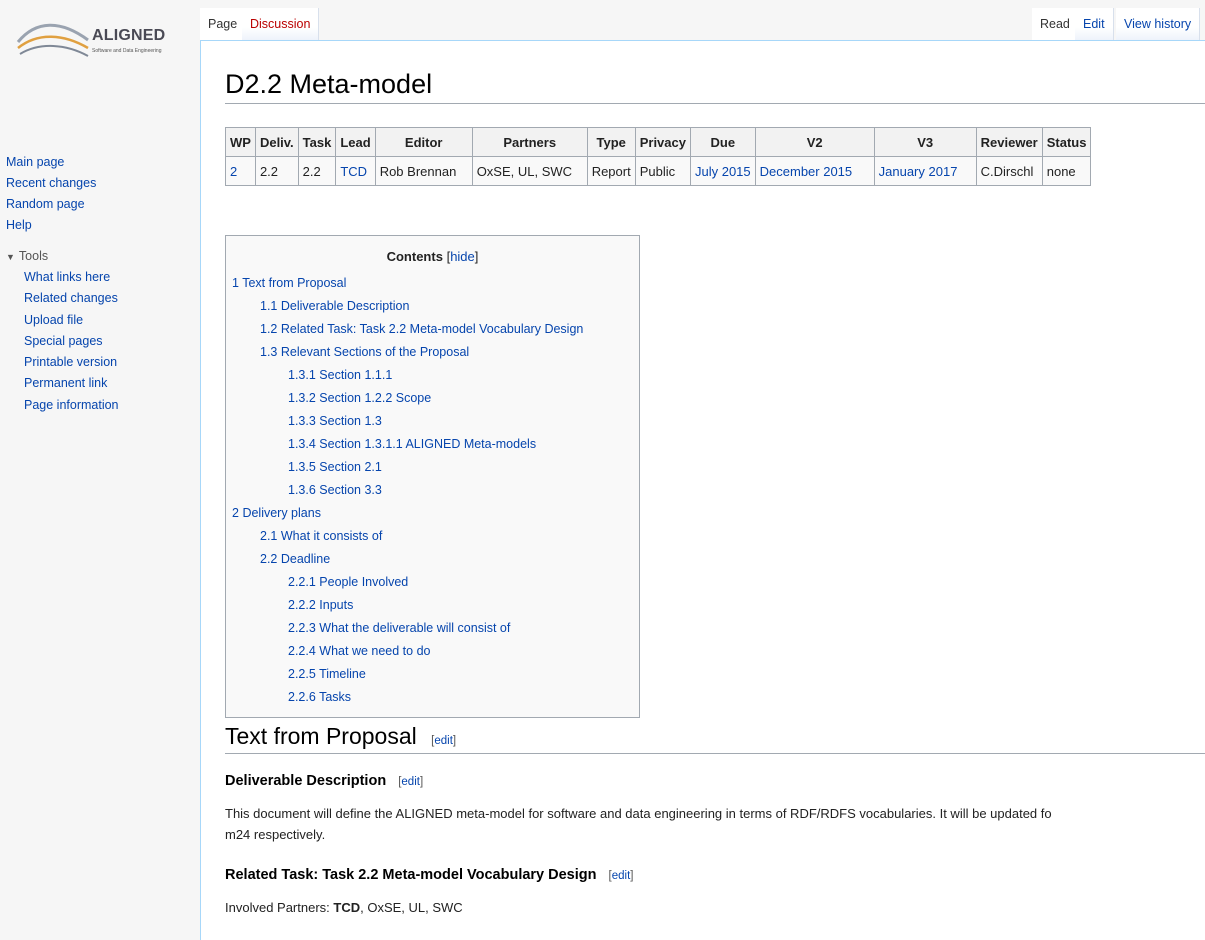  I want to click on tools-item-page-information: Page information, so click(71, 405).